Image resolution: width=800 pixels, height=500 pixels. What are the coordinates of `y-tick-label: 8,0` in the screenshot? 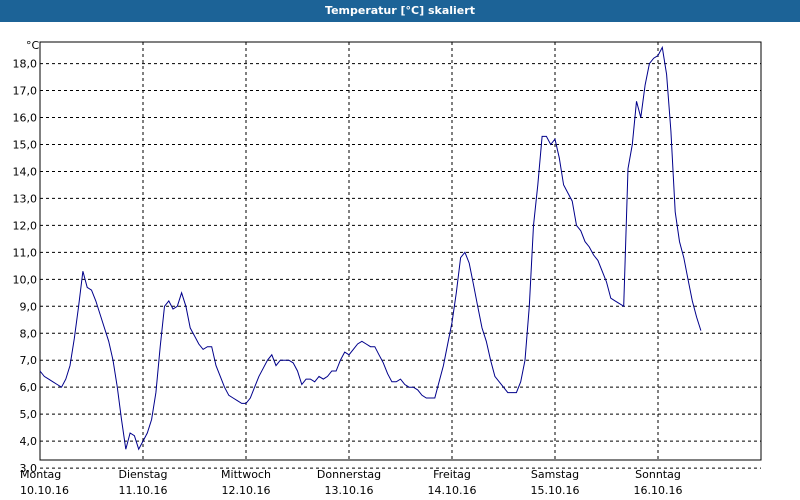 It's located at (29, 333).